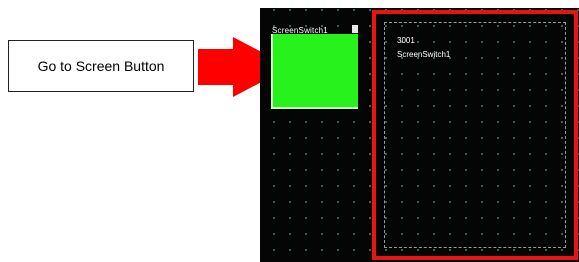 The width and height of the screenshot is (579, 262). What do you see at coordinates (314, 71) in the screenshot?
I see `screen-switch-button` at bounding box center [314, 71].